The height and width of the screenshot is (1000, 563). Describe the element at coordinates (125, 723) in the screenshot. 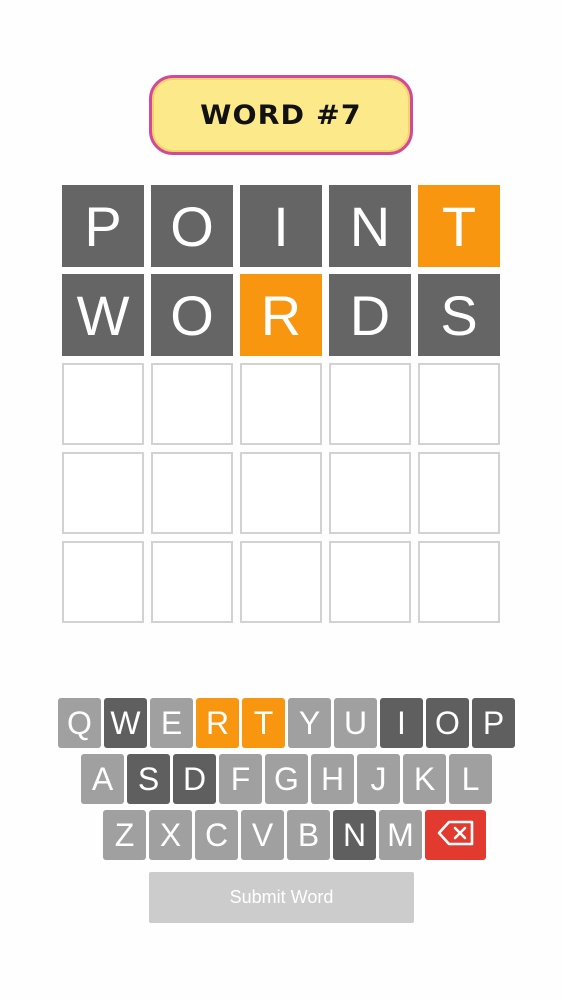

I see `key-w: W` at that location.